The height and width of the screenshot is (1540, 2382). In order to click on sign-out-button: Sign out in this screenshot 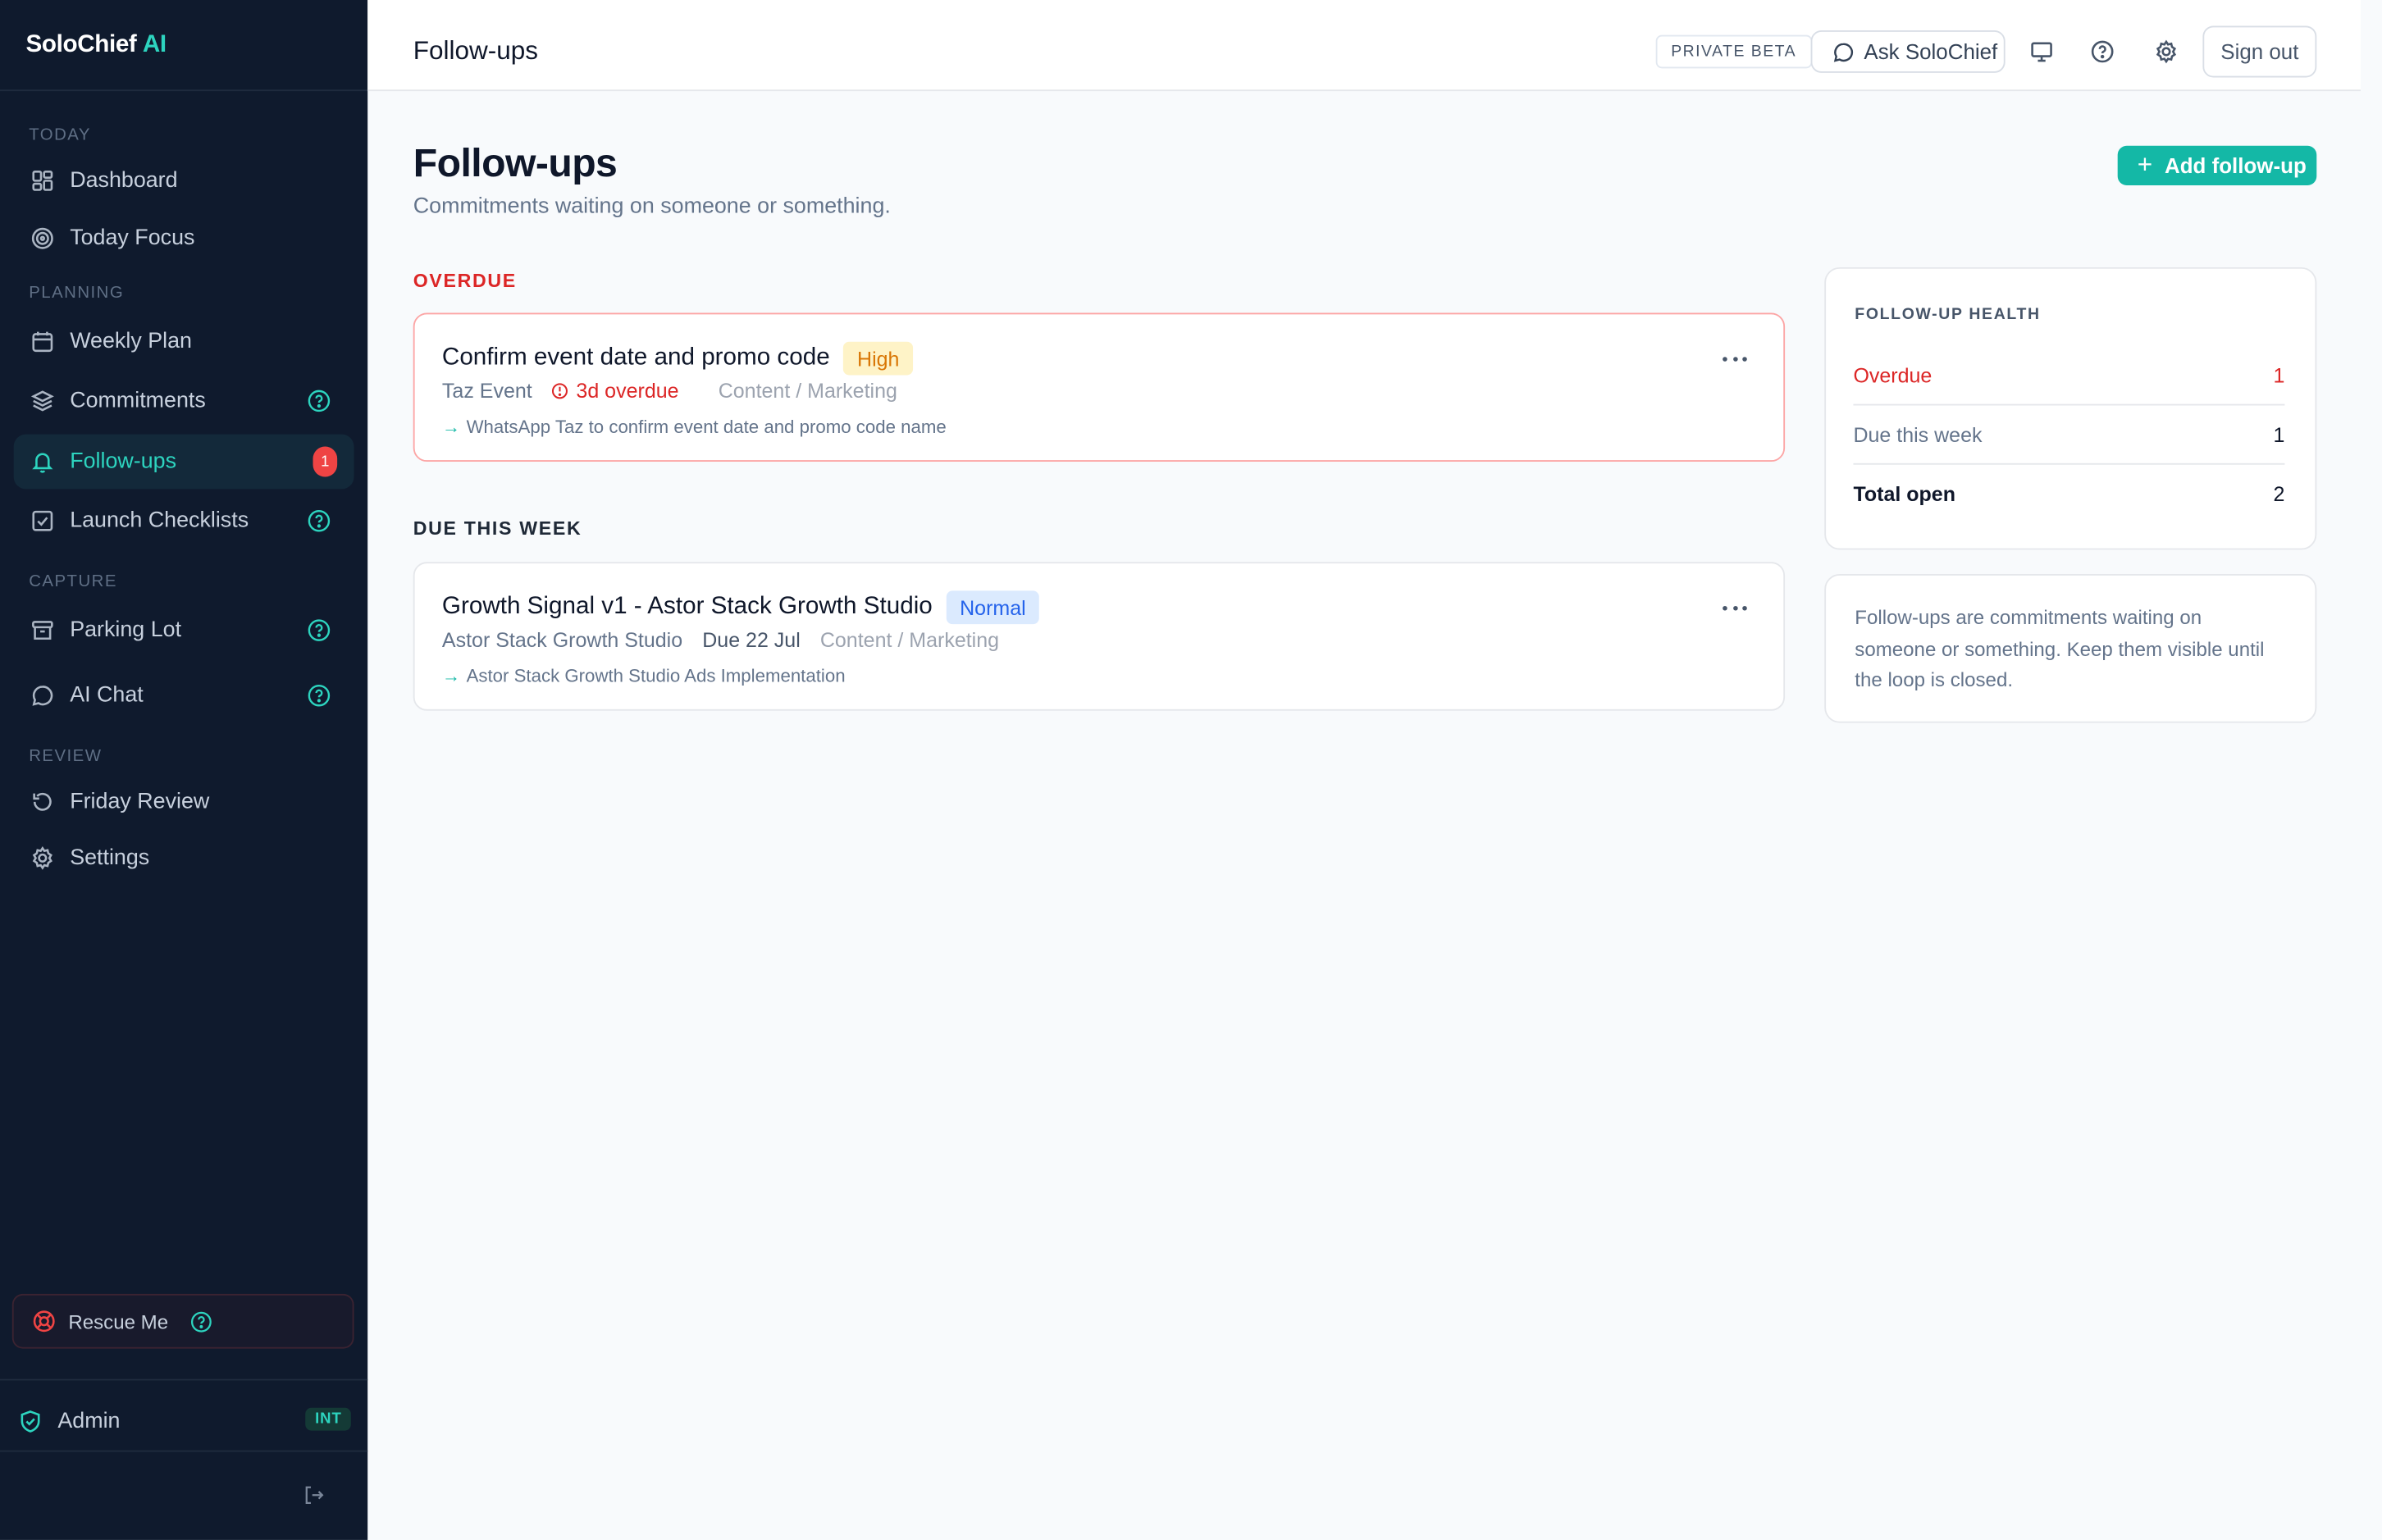, I will do `click(2259, 51)`.